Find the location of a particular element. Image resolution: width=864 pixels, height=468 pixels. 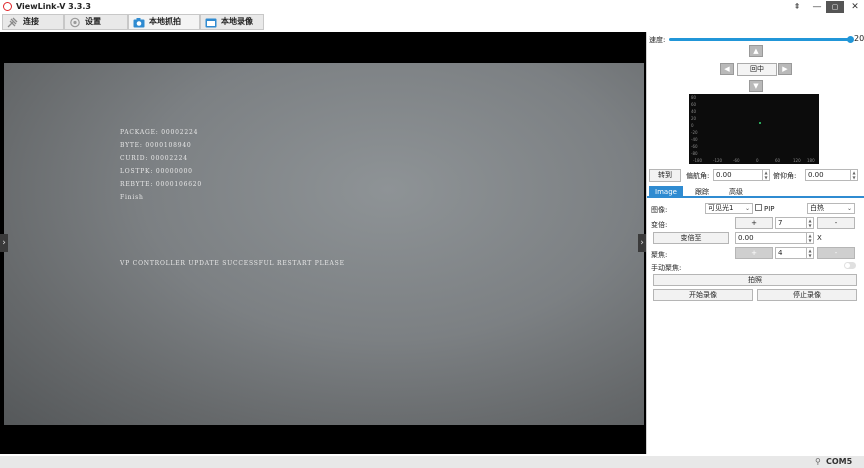

tab-local-recording: 本地录像 is located at coordinates (232, 22).